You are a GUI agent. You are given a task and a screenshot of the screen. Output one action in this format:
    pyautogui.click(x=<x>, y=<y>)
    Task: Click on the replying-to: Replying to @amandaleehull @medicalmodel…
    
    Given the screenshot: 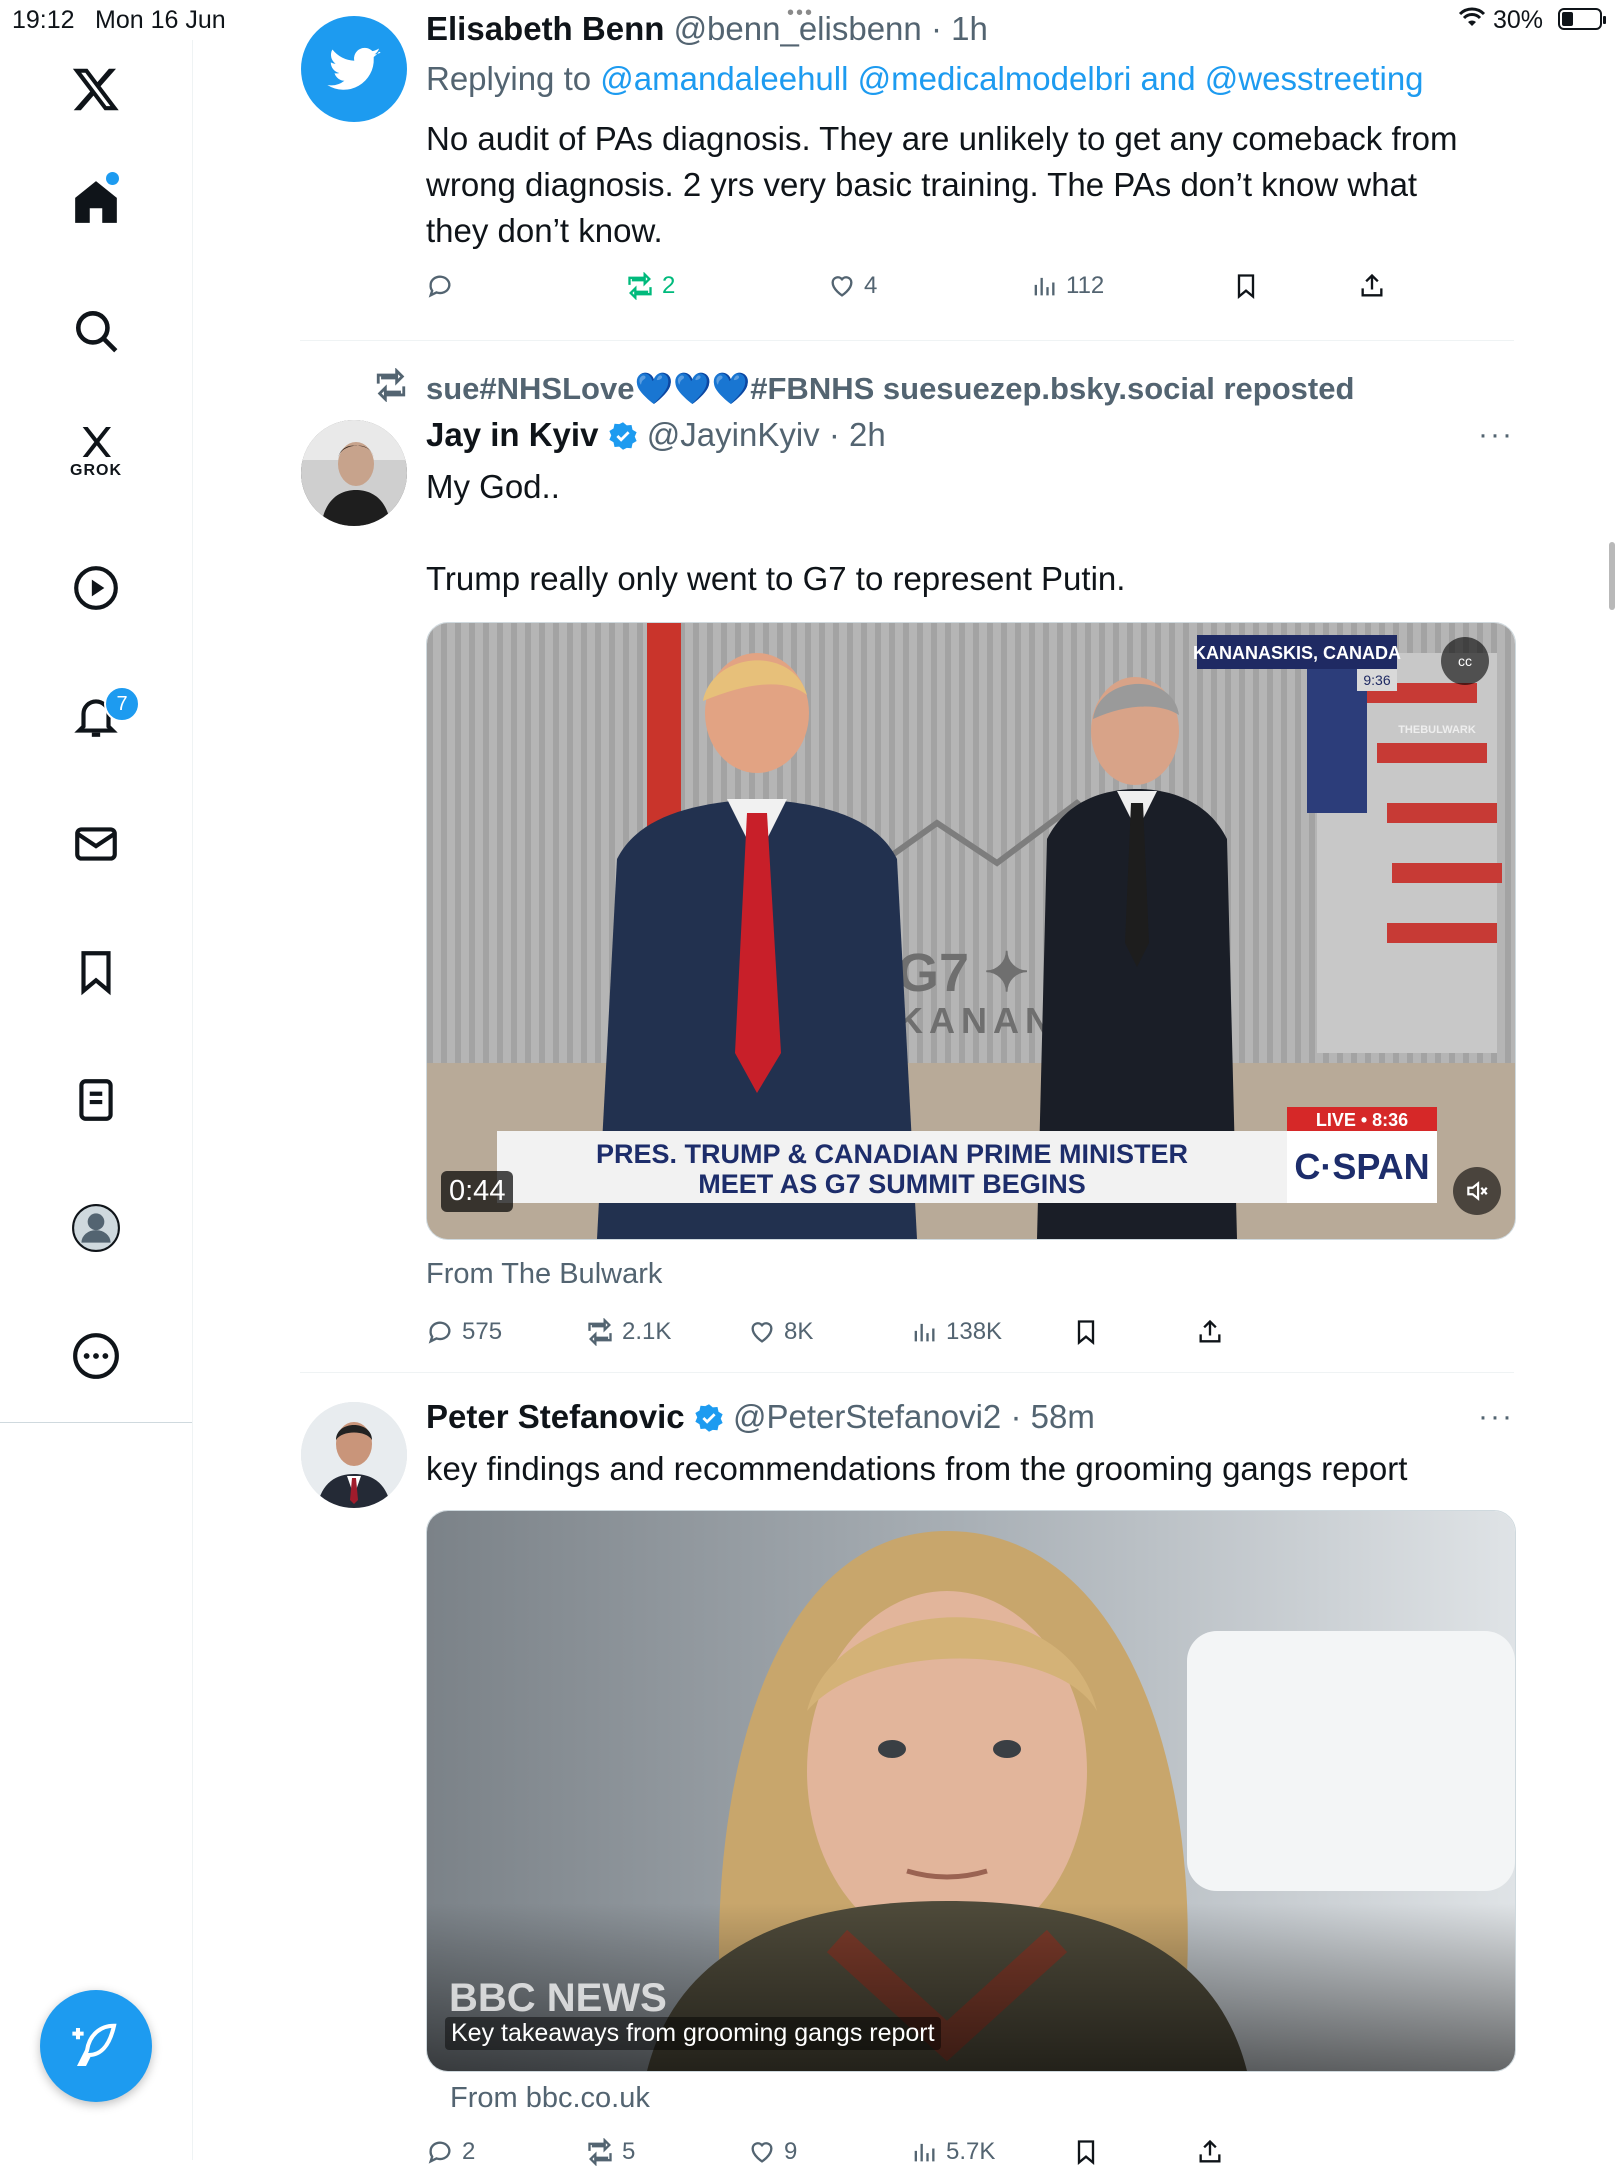 What is the action you would take?
    pyautogui.click(x=925, y=79)
    